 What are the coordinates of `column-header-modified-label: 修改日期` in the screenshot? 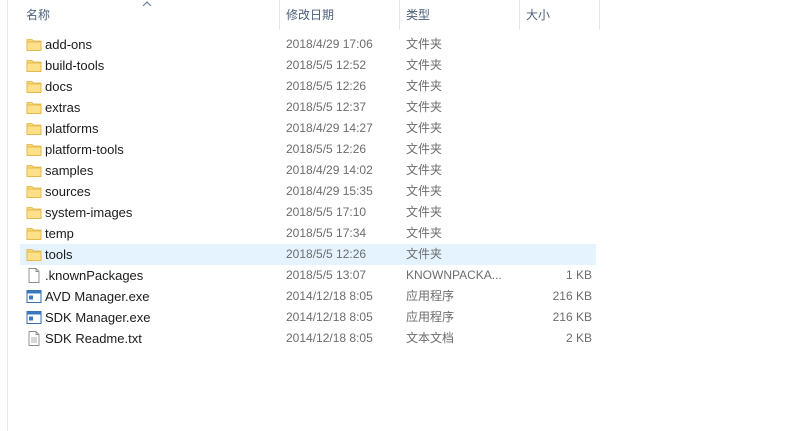 It's located at (310, 15).